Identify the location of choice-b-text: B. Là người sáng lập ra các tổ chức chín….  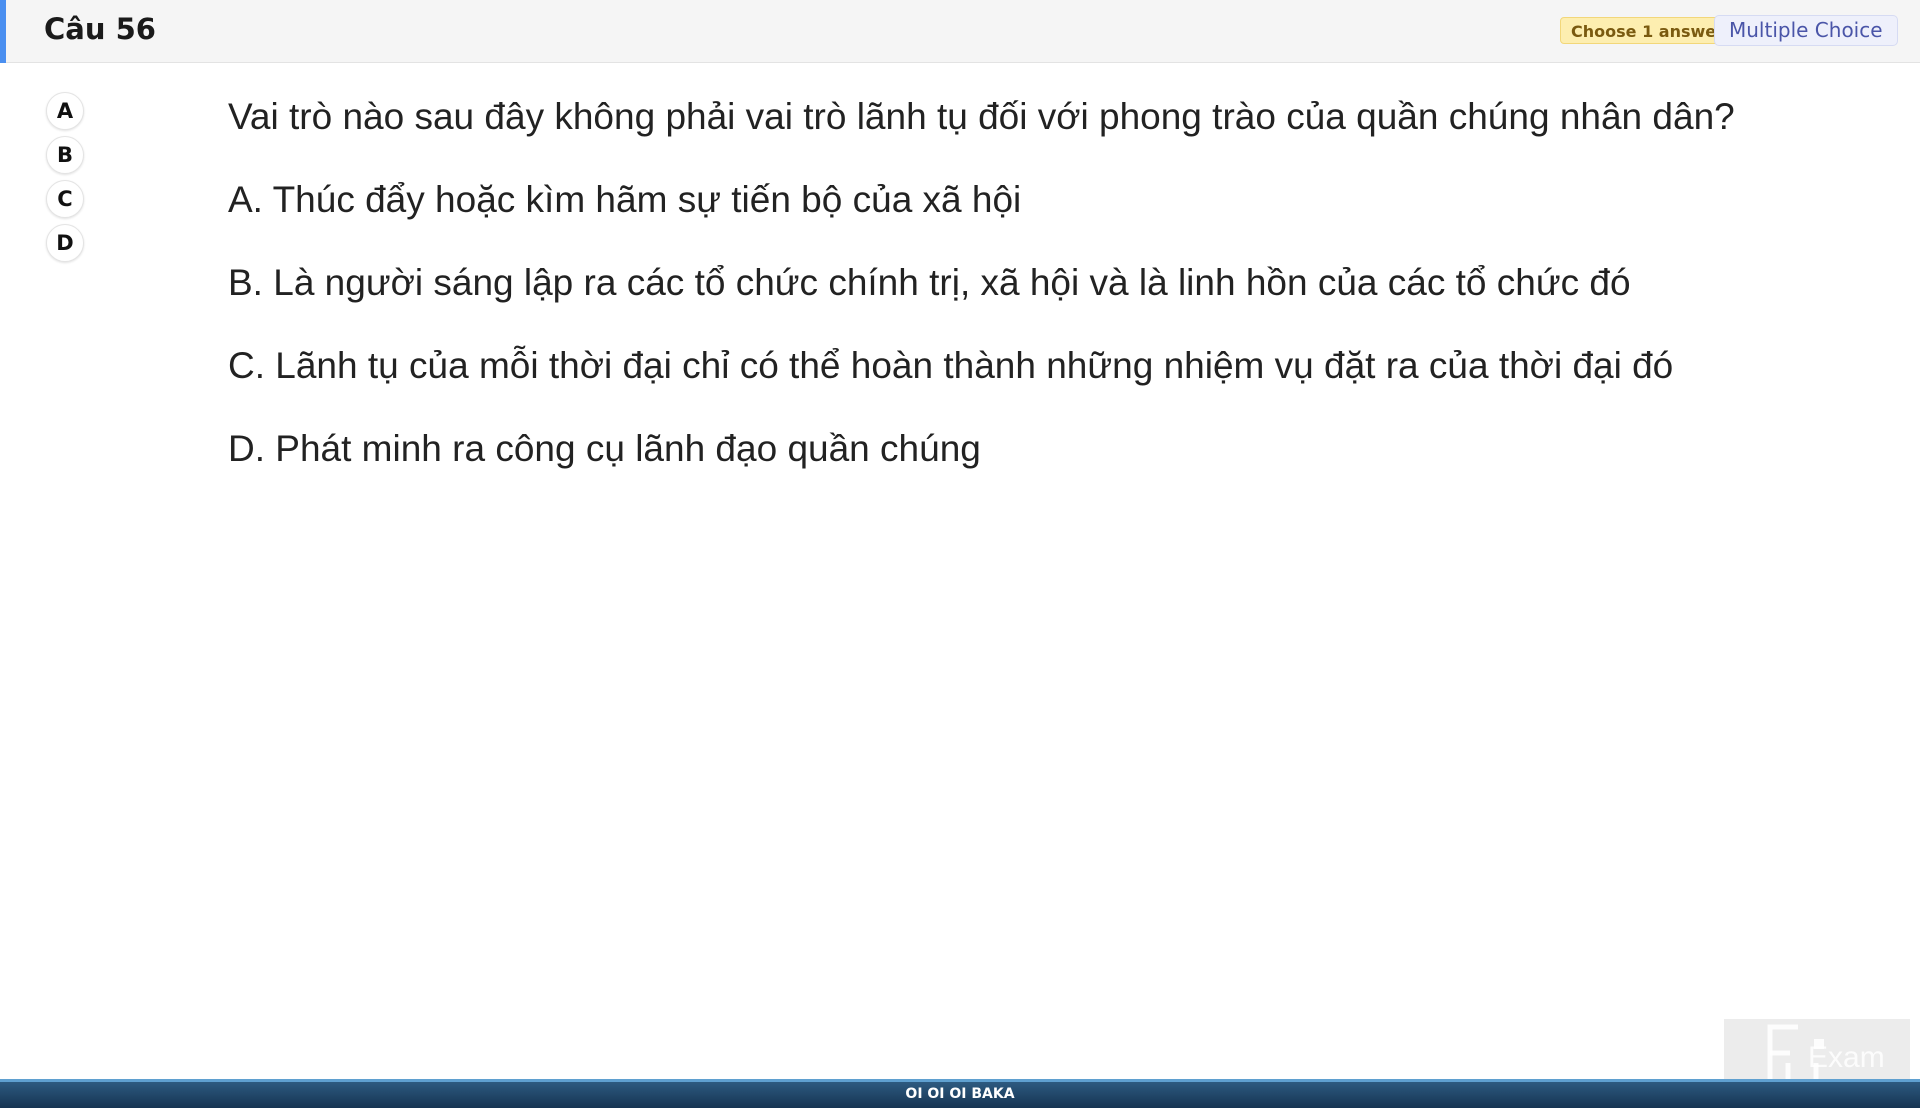
(929, 282).